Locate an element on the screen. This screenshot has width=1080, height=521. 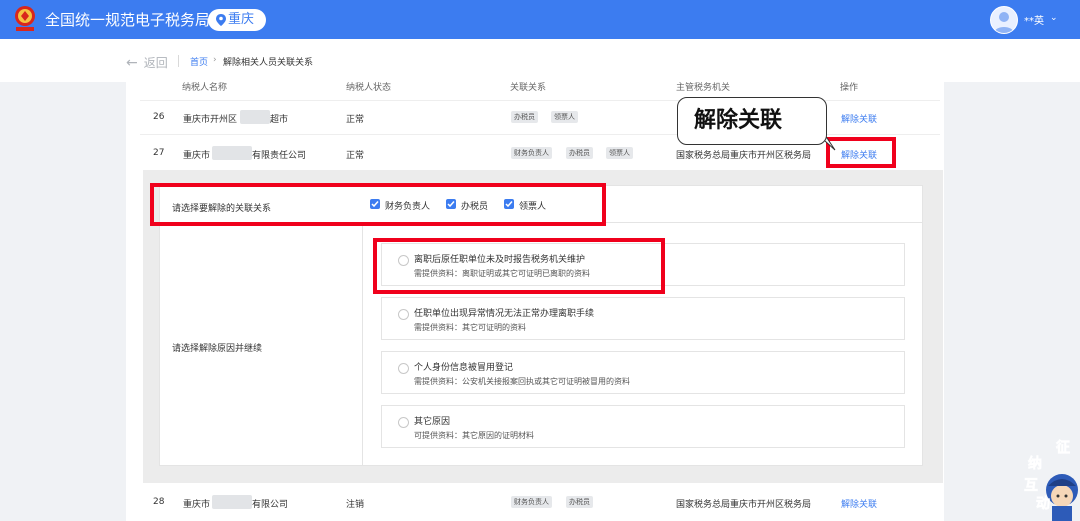
user-icon is located at coordinates (1004, 22).